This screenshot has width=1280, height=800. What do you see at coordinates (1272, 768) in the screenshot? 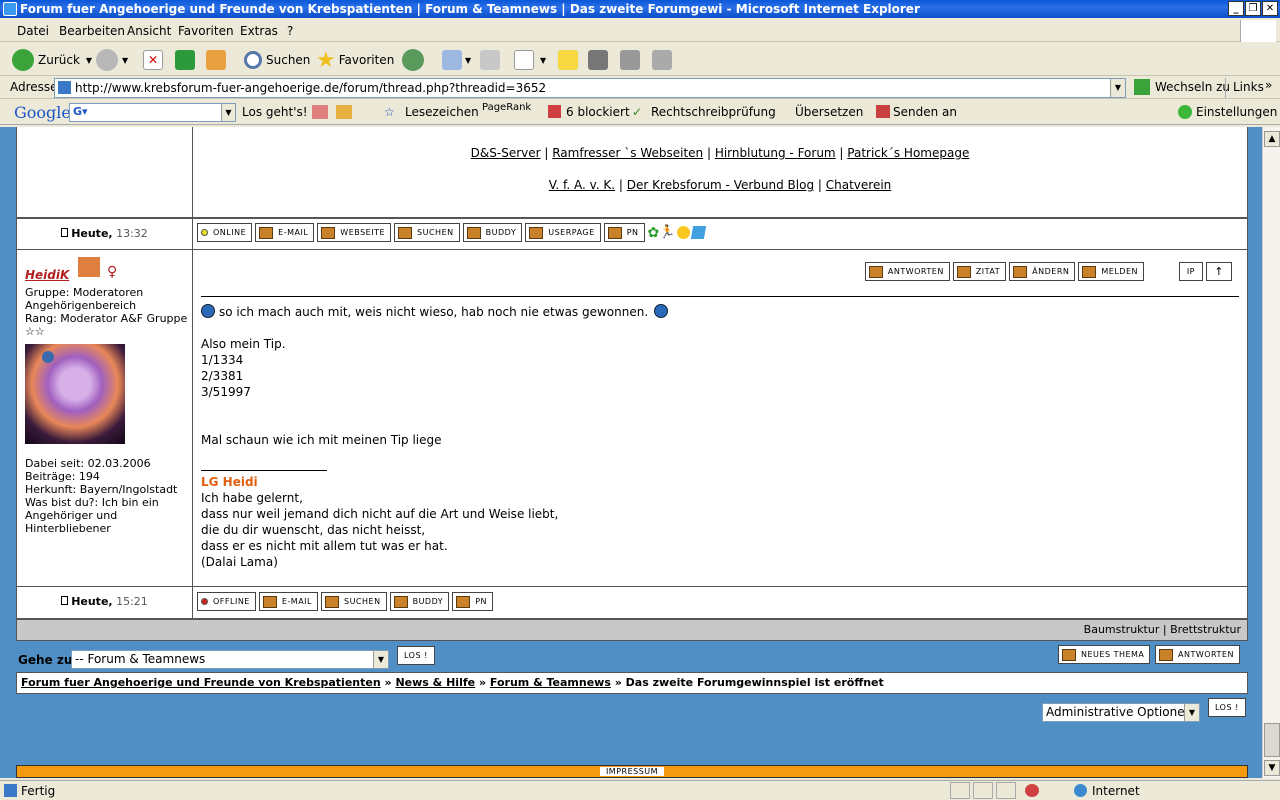
I see `scroll-down-arrow: ▼` at bounding box center [1272, 768].